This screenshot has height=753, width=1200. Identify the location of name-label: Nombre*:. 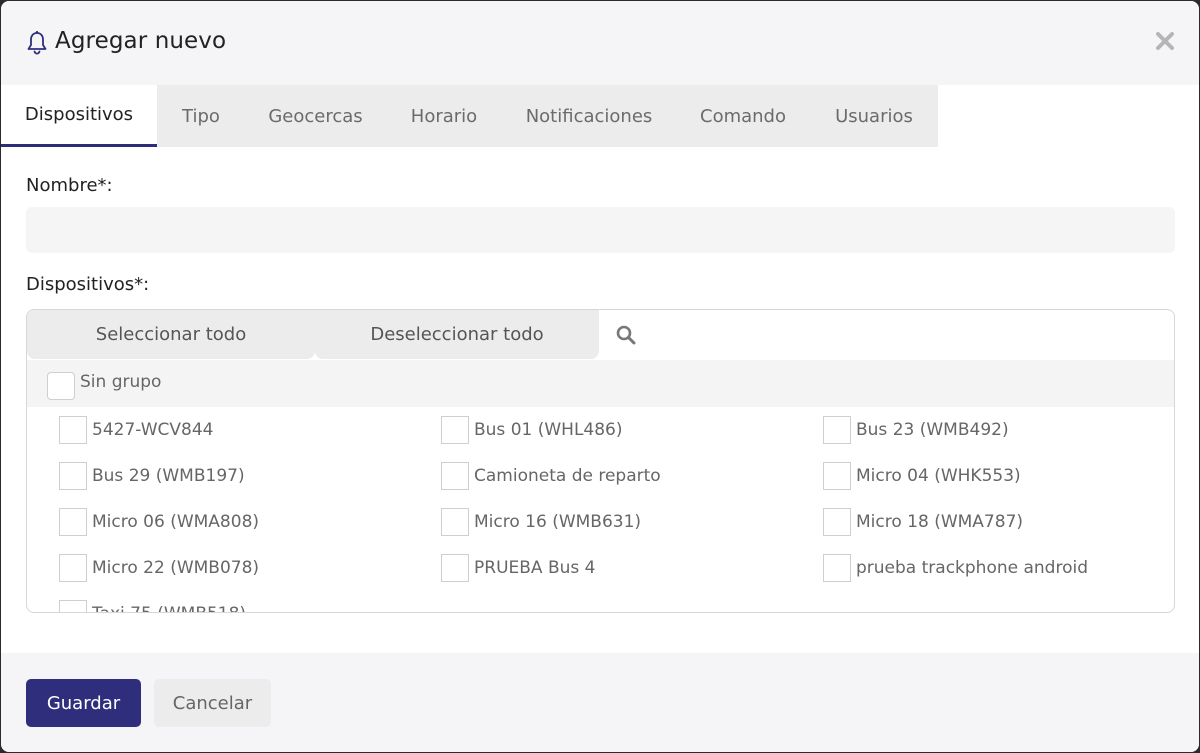
(69, 185).